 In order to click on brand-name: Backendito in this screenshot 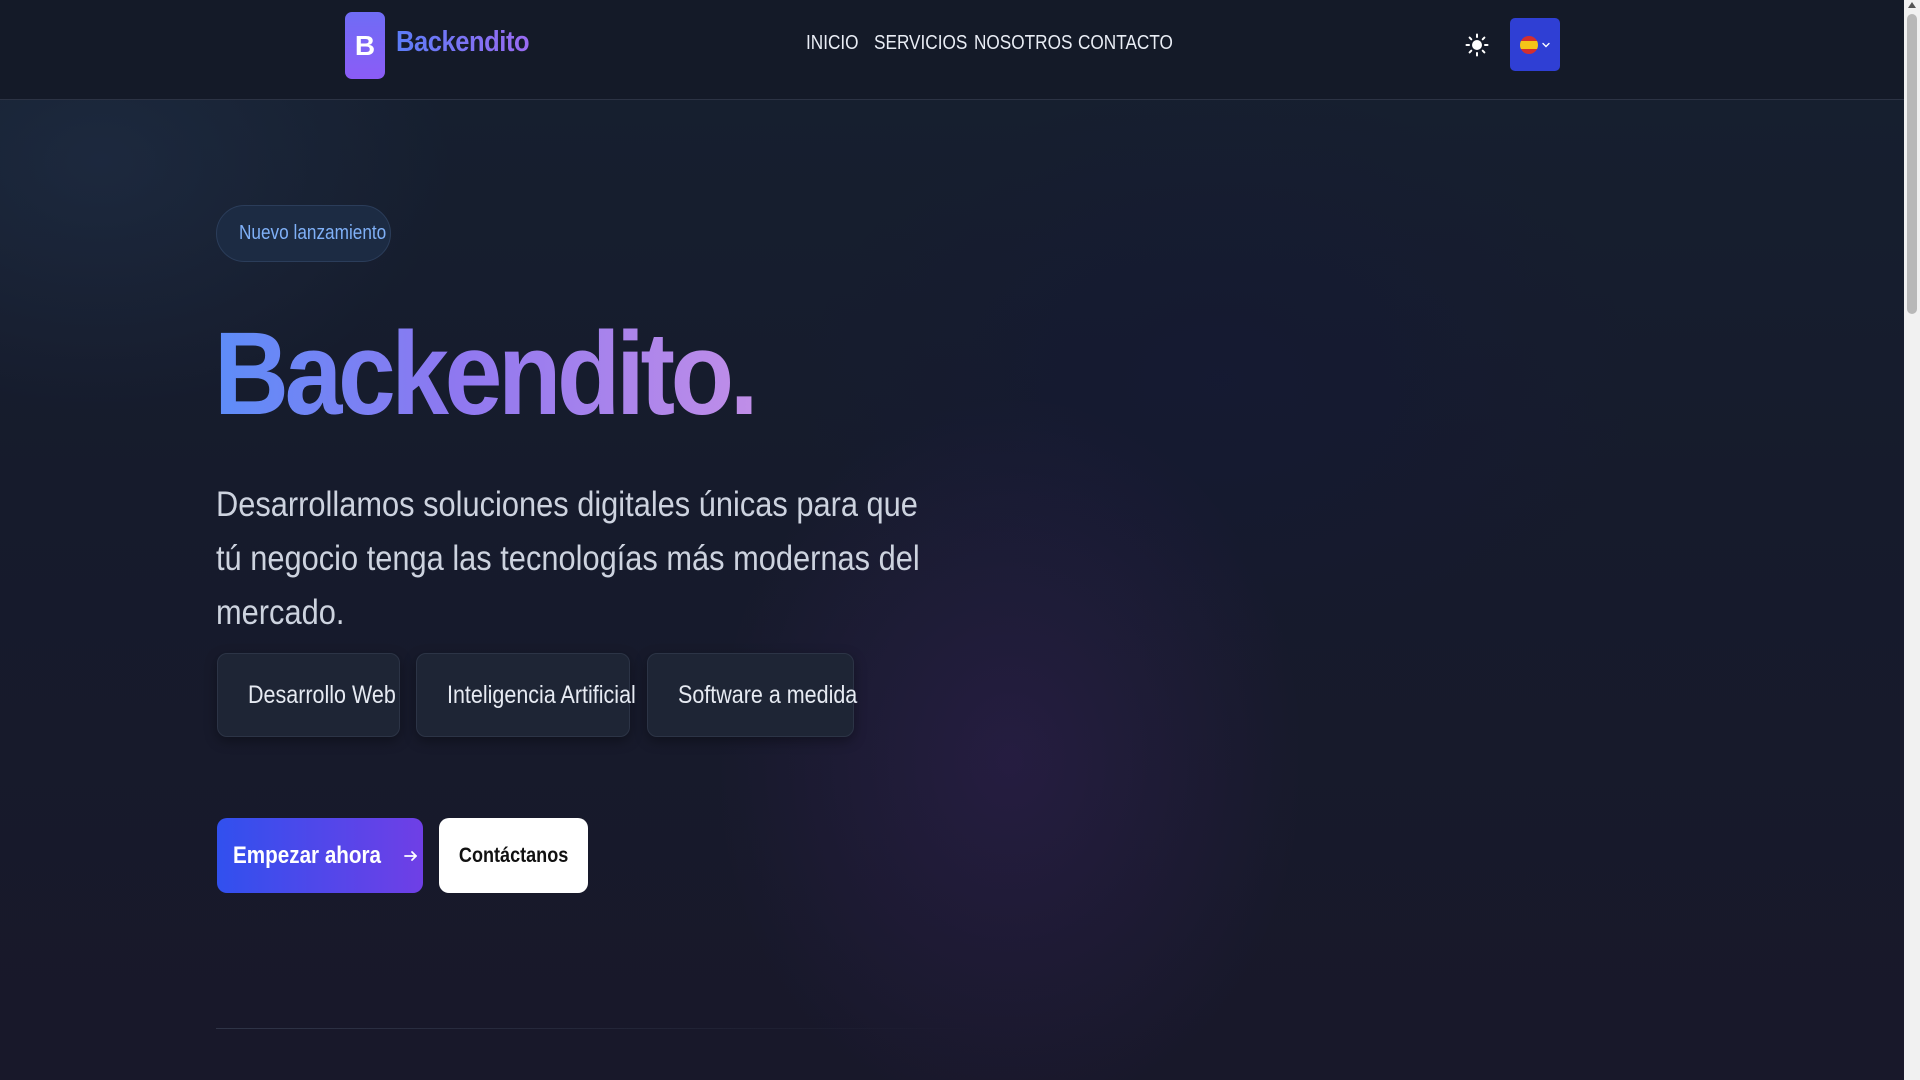, I will do `click(463, 46)`.